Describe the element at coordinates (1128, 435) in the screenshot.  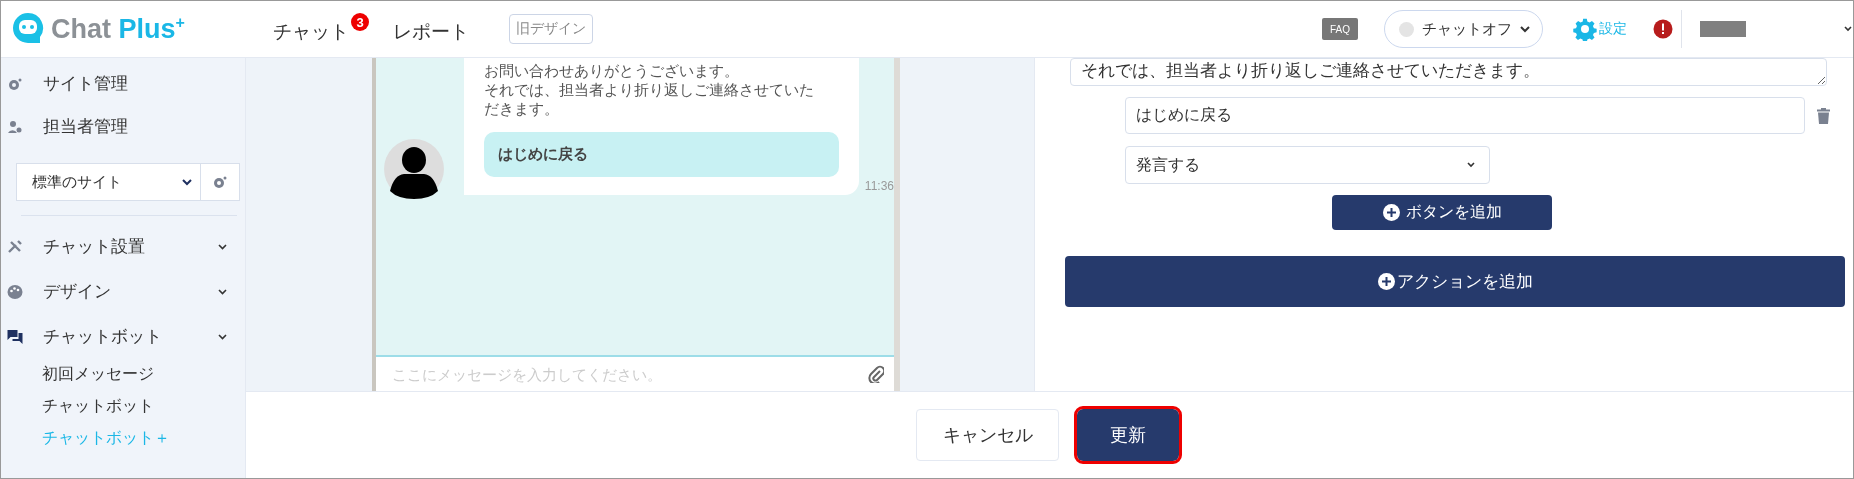
I see `update-button: 更新` at that location.